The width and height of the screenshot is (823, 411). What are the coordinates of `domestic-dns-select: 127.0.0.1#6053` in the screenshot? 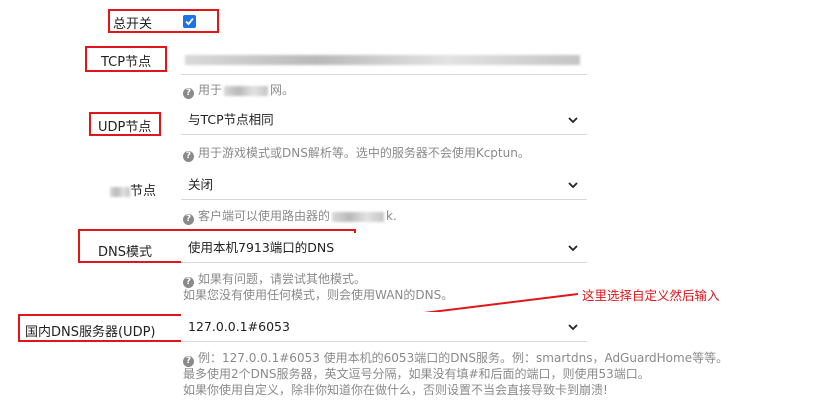 It's located at (384, 327).